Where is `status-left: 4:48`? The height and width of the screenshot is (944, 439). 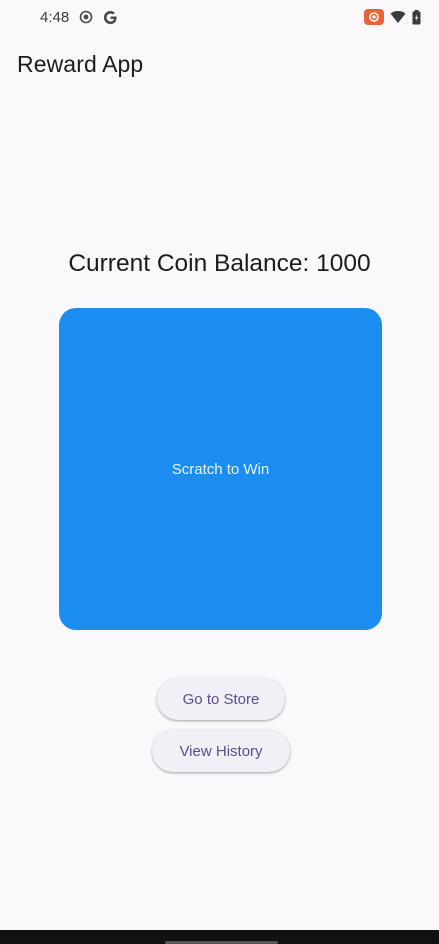 status-left: 4:48 is located at coordinates (79, 17).